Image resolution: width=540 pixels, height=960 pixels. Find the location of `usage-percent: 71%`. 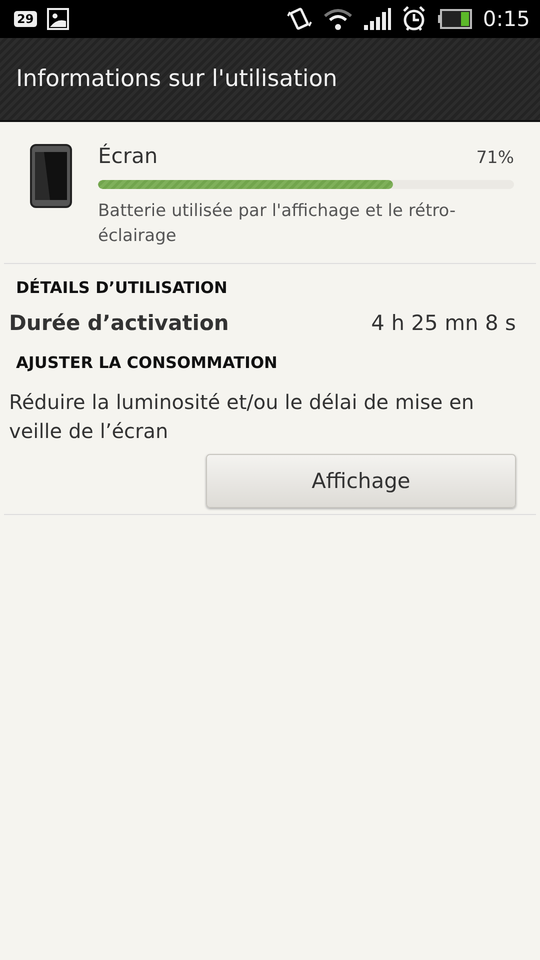

usage-percent: 71% is located at coordinates (495, 158).